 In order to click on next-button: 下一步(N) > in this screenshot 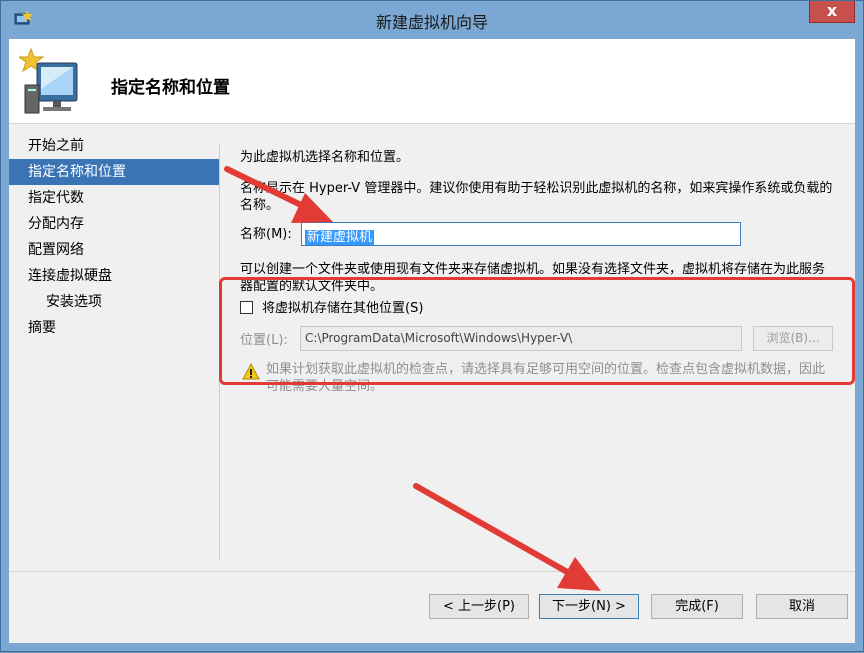, I will do `click(589, 606)`.